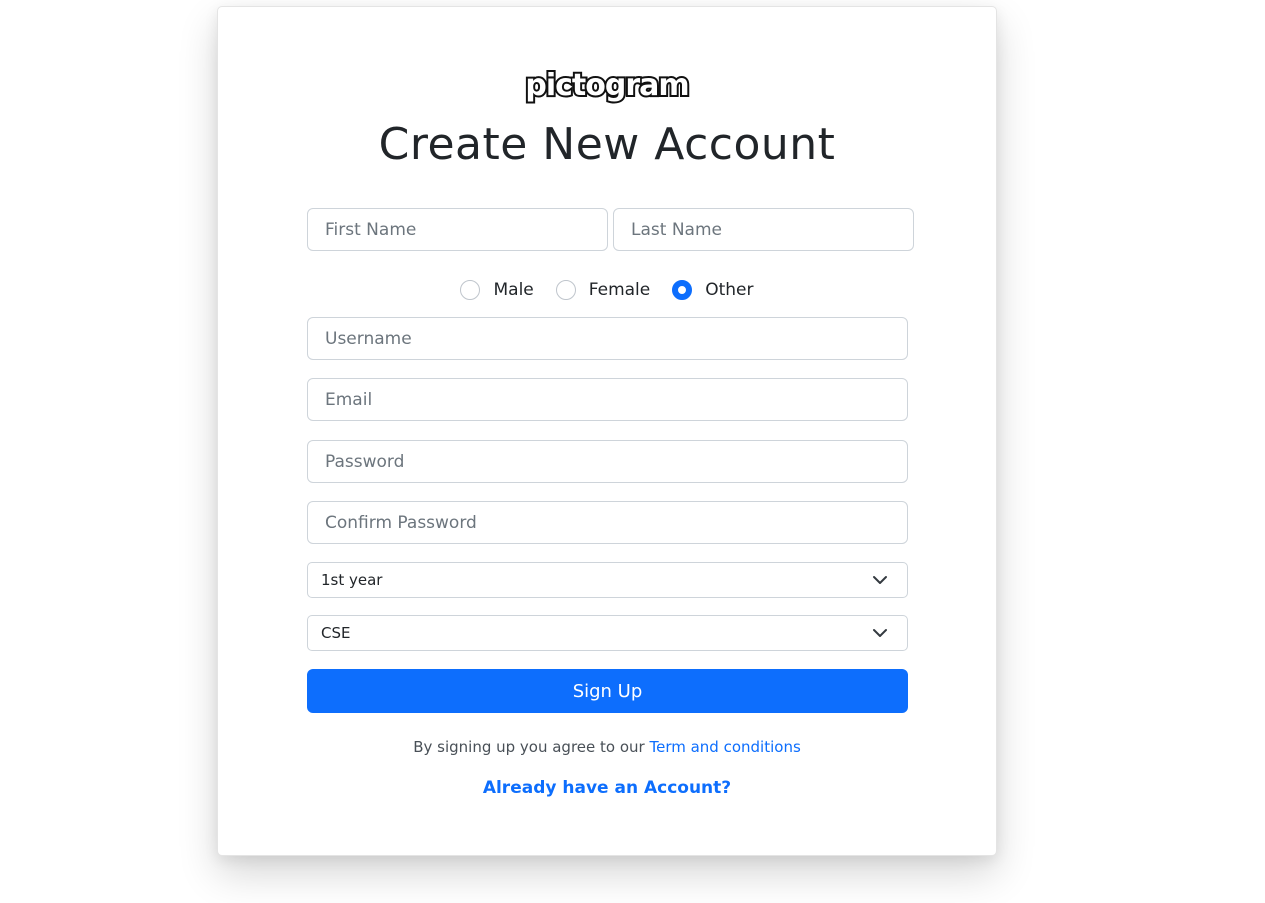  I want to click on terms-link: Term and conditions, so click(724, 747).